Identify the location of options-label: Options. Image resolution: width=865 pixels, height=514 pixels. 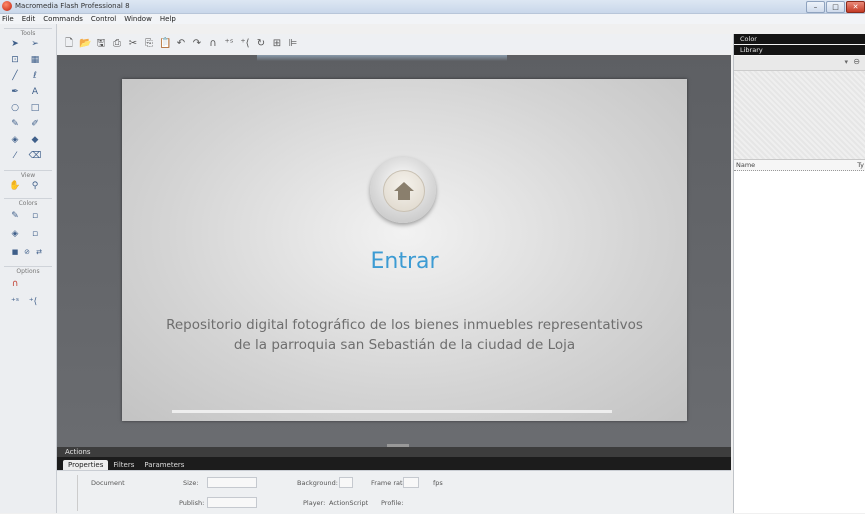
(28, 270).